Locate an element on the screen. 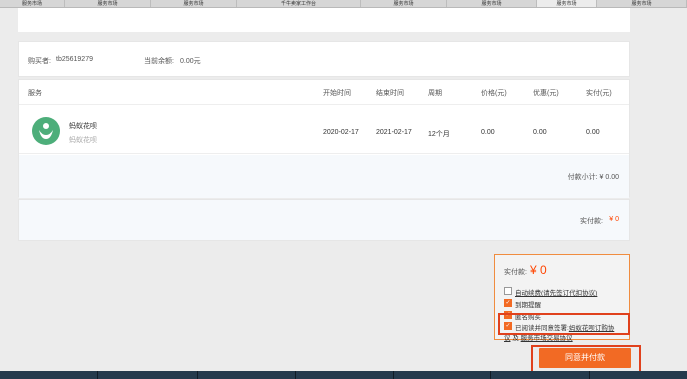 The image size is (687, 379). browser-tab: 千牛卖家工作台 is located at coordinates (299, 3).